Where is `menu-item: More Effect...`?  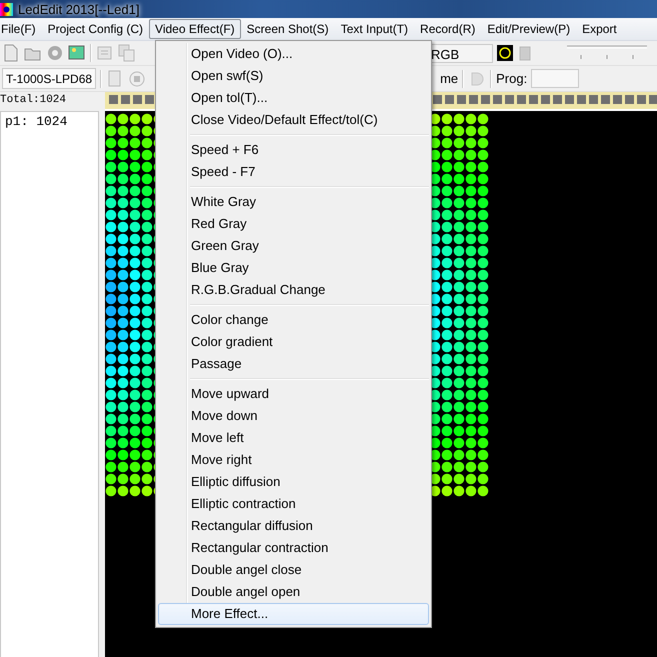 menu-item: More Effect... is located at coordinates (293, 614).